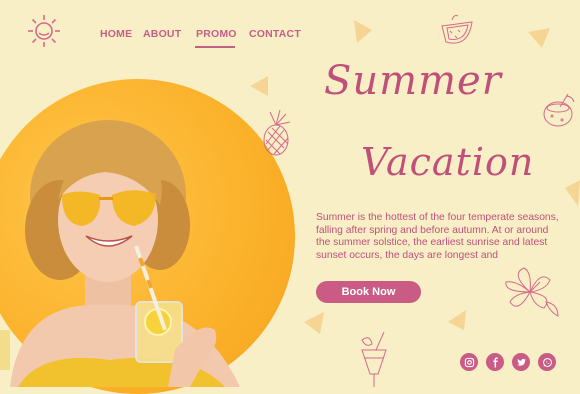 This screenshot has width=580, height=394. Describe the element at coordinates (374, 359) in the screenshot. I see `cocktail-glass-icon` at that location.